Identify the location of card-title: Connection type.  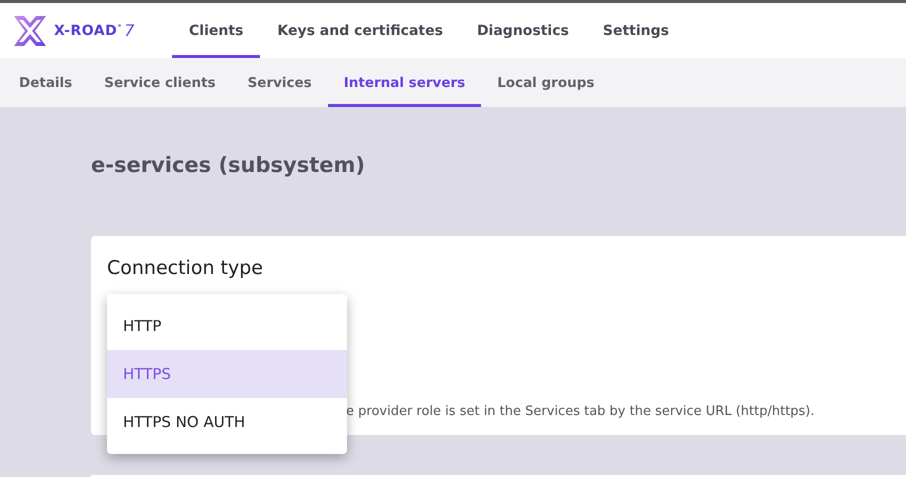
(185, 268).